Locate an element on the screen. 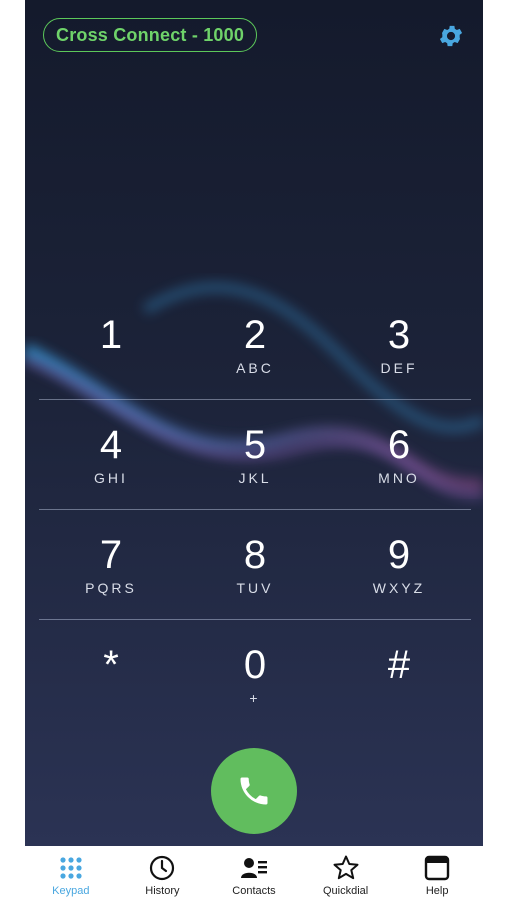  tab-label: Quickdial is located at coordinates (345, 891).